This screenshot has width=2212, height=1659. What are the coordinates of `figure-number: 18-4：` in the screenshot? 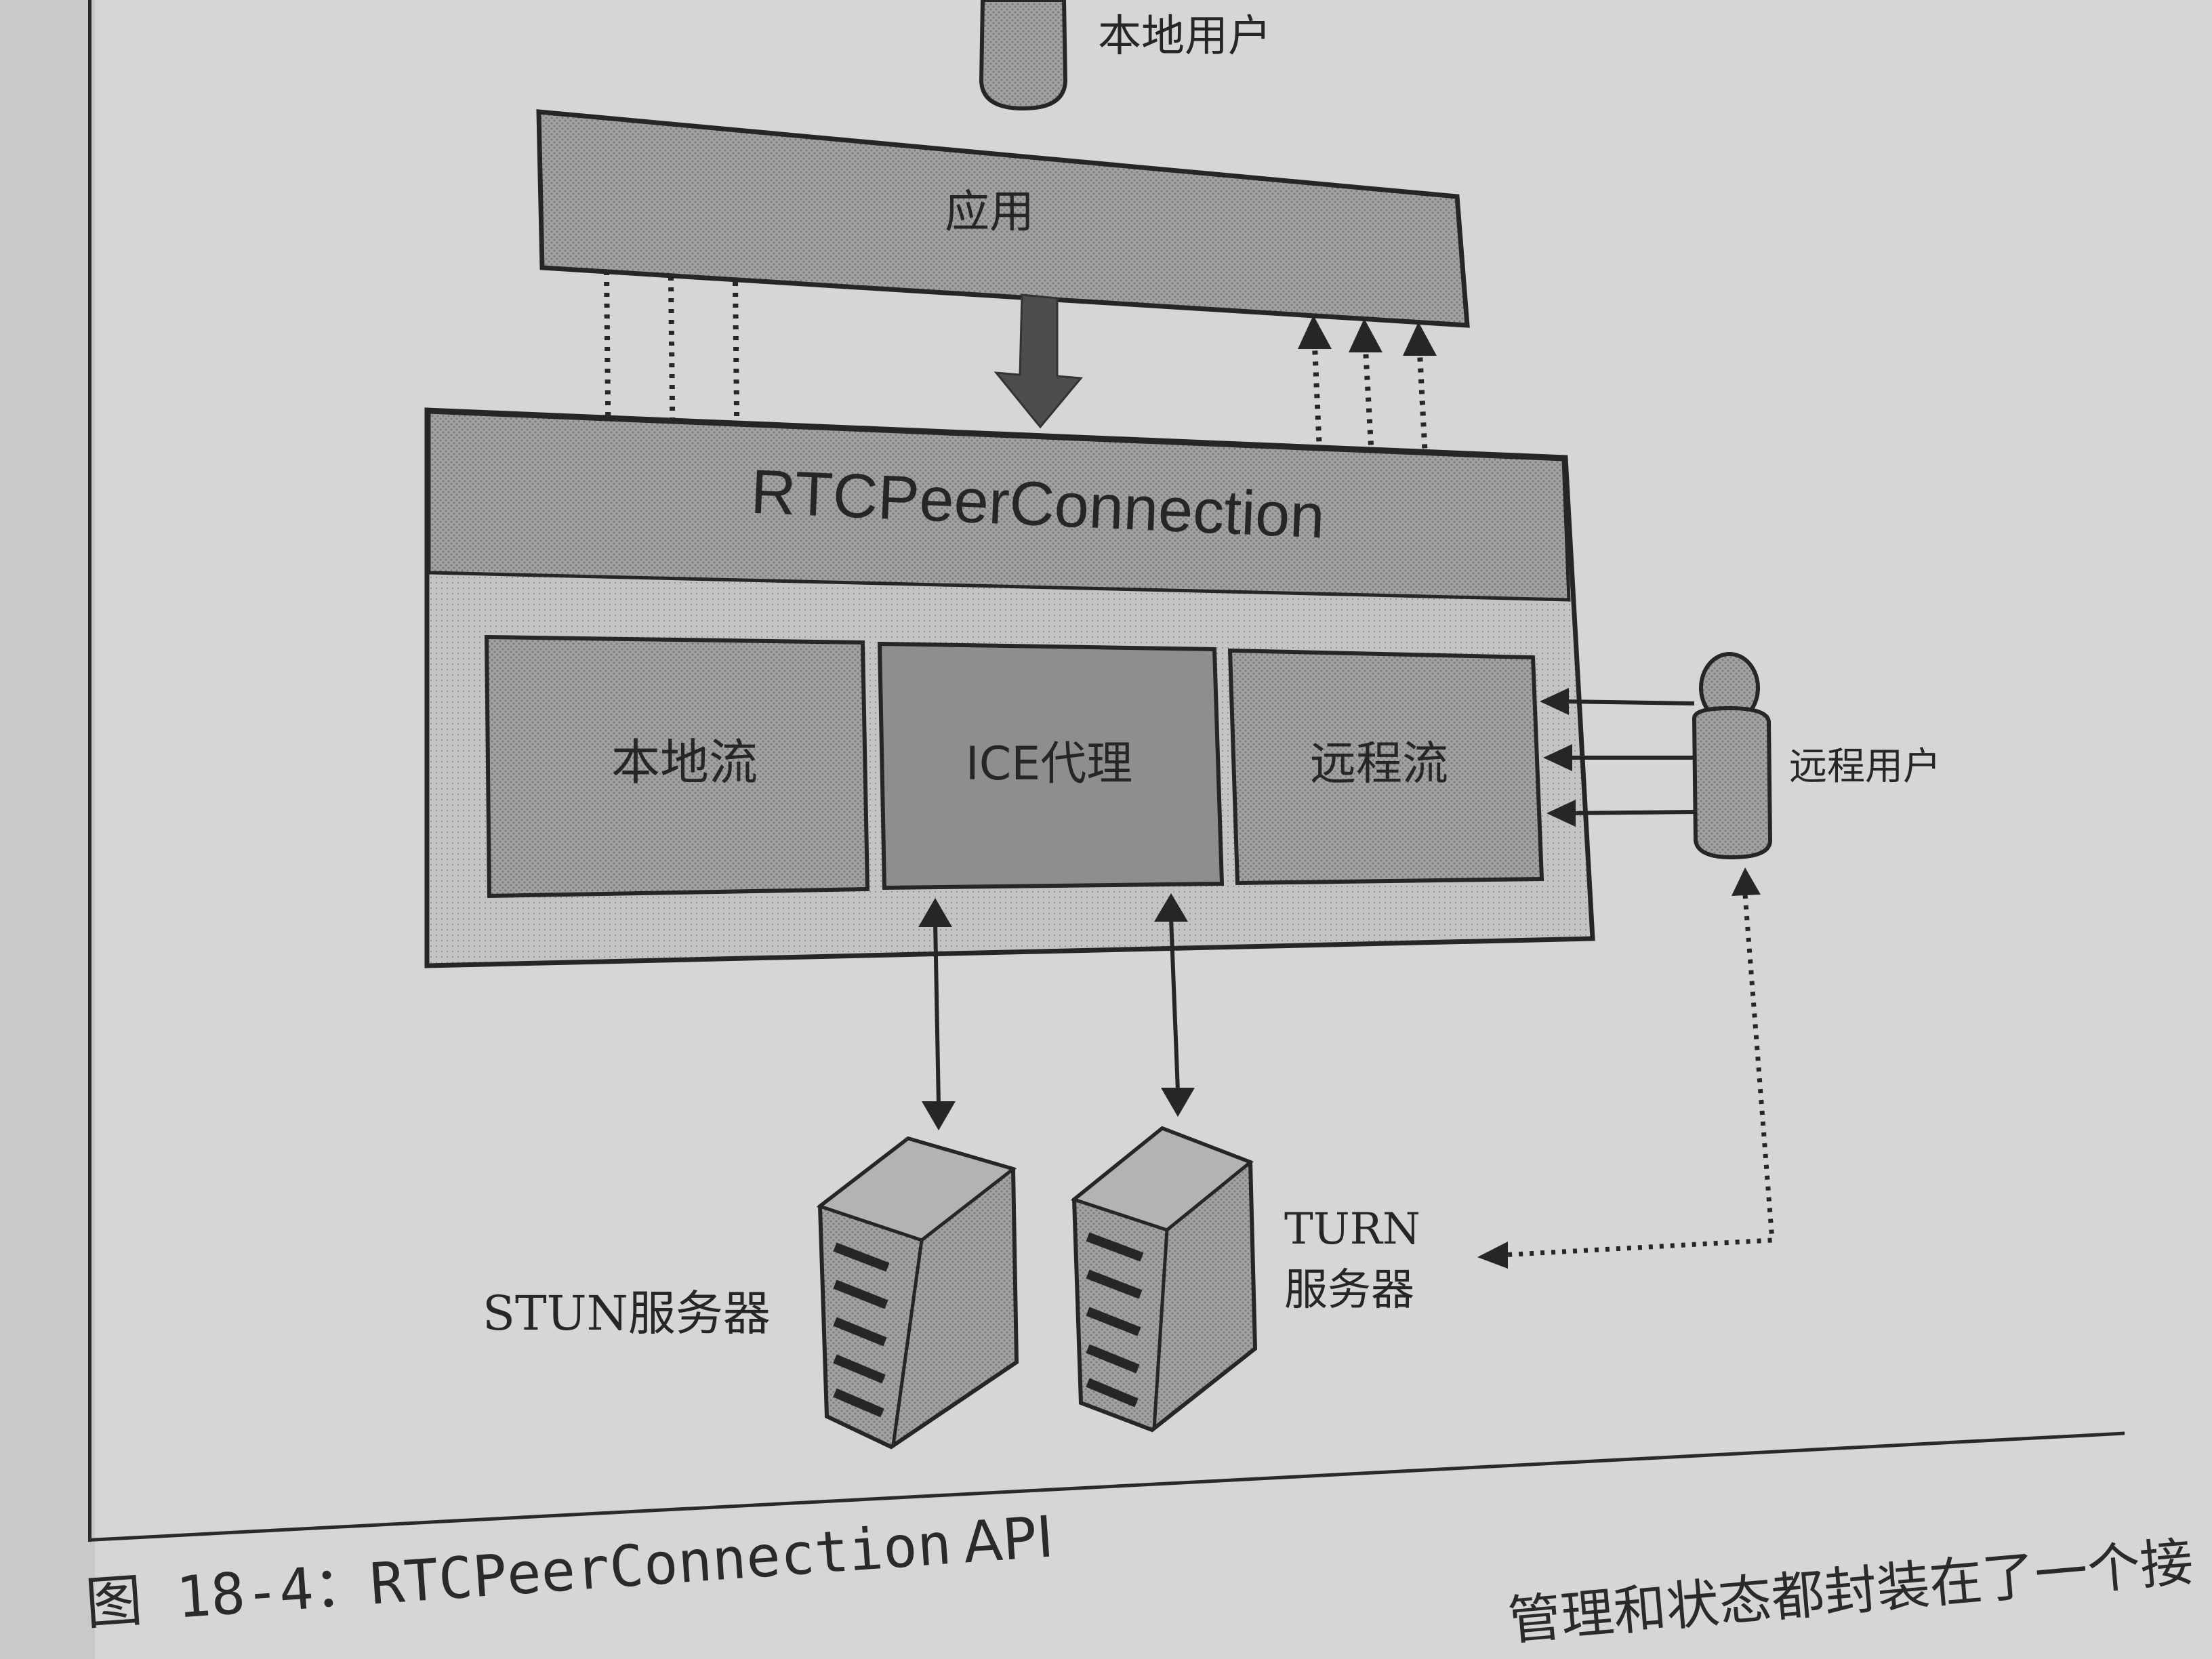 It's located at (273, 1591).